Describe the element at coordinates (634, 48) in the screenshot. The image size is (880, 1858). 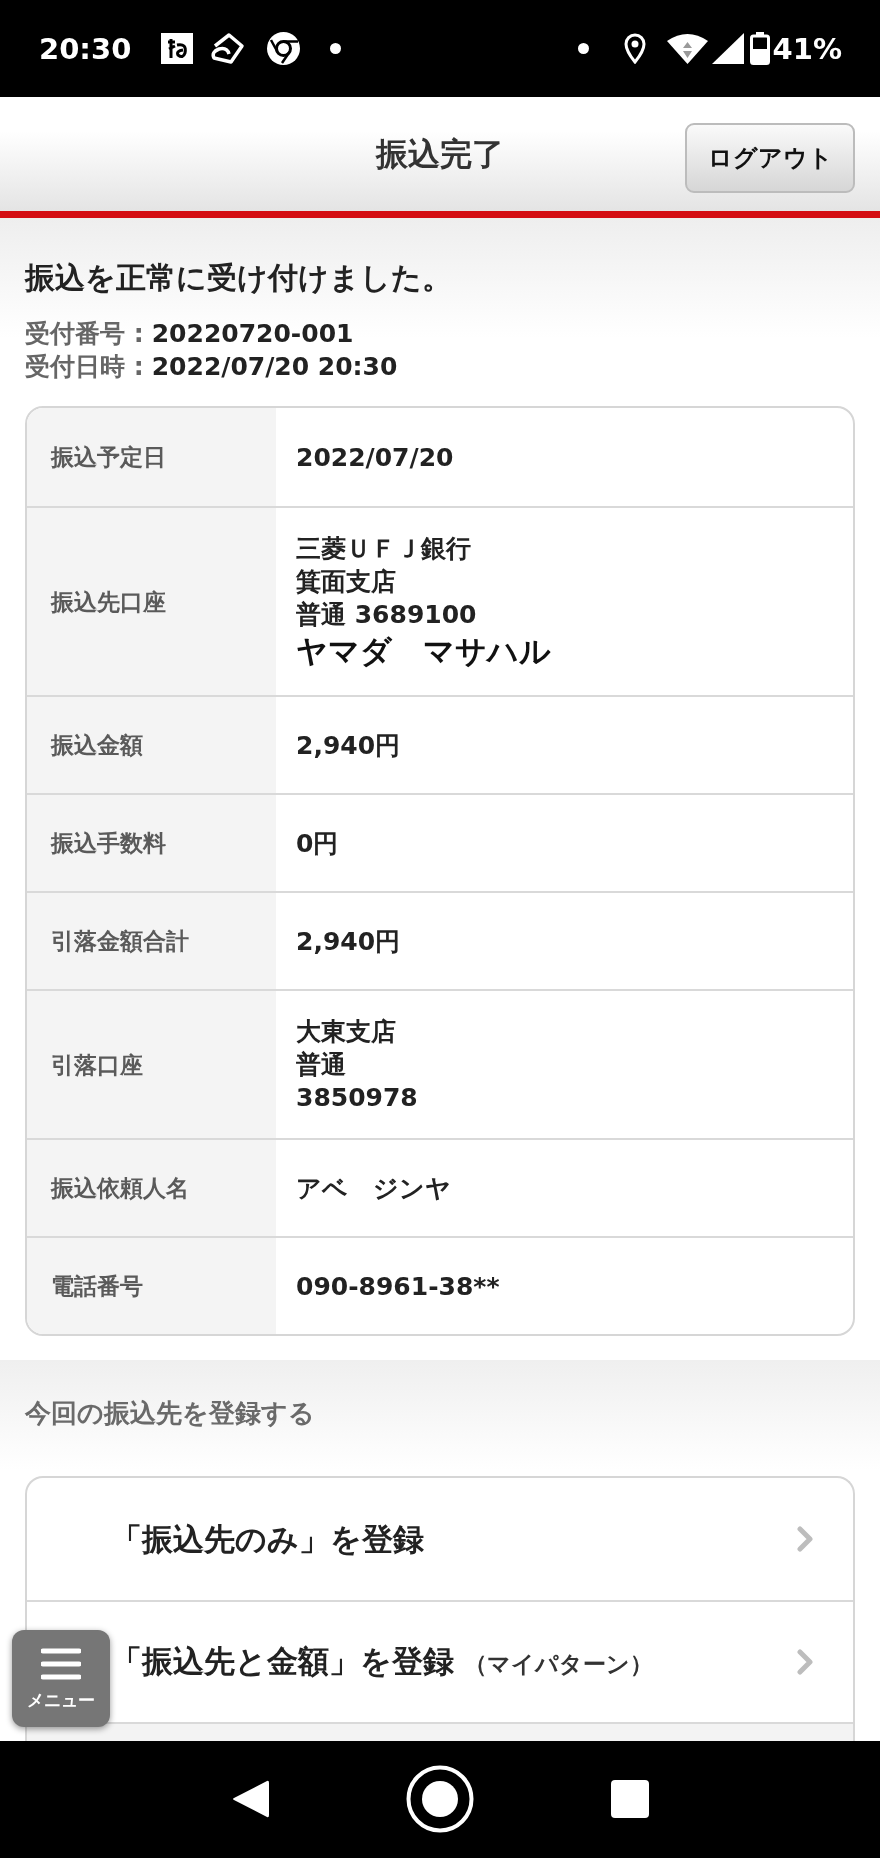
I see `location-pin-icon` at that location.